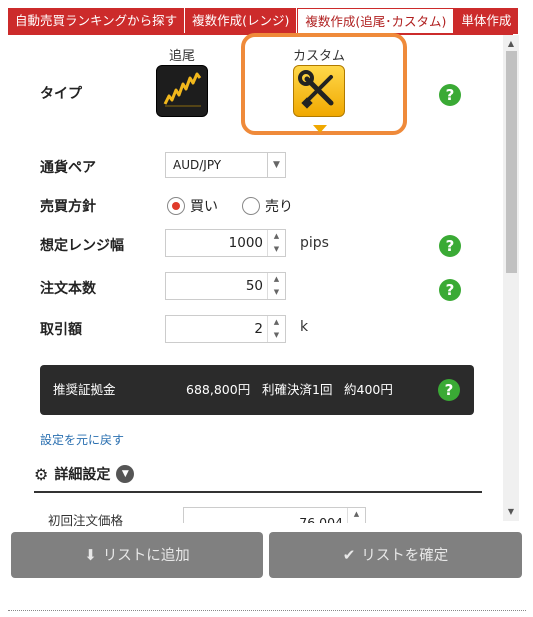  Describe the element at coordinates (324, 84) in the screenshot. I see `custom-highlight-frame` at that location.